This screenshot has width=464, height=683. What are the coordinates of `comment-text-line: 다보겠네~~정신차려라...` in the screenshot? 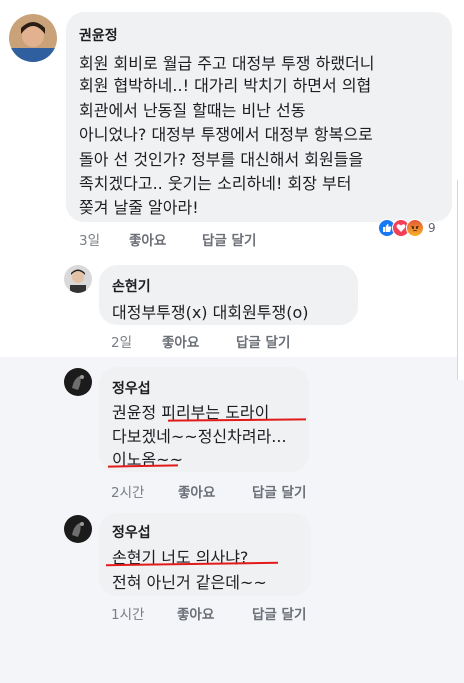 It's located at (199, 436).